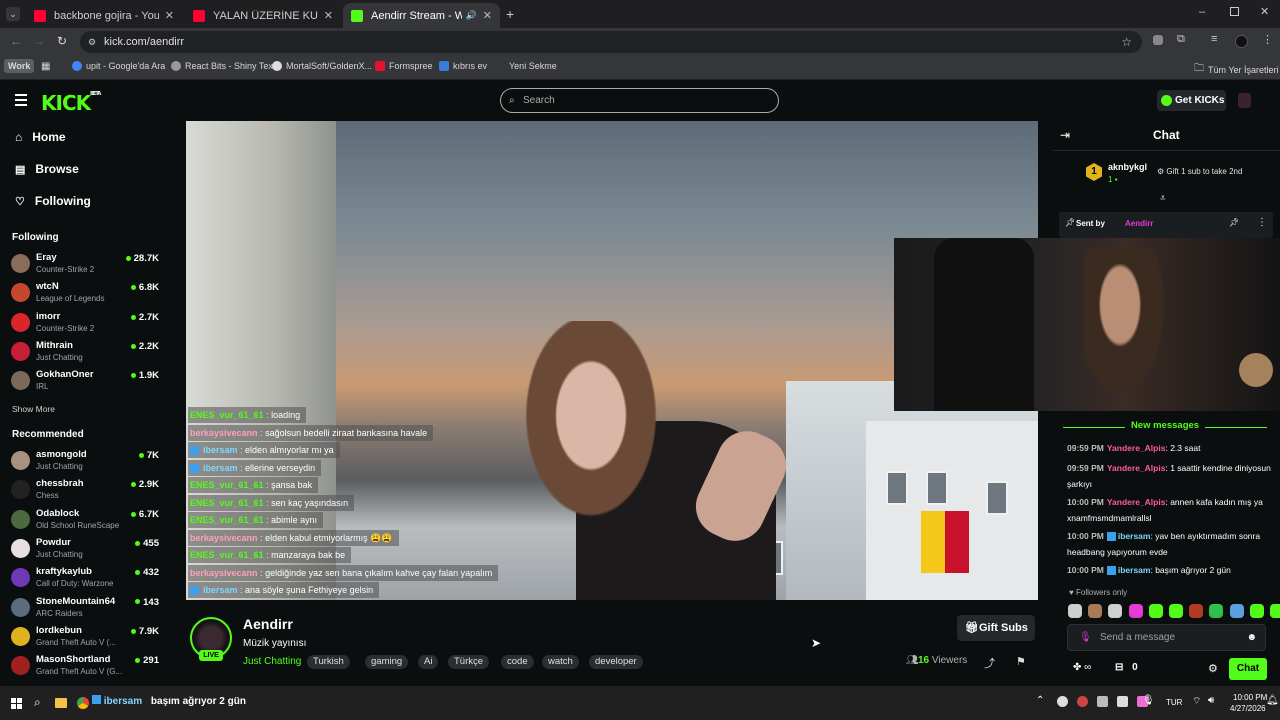  I want to click on clock-date: 4/27/2026, so click(1248, 708).